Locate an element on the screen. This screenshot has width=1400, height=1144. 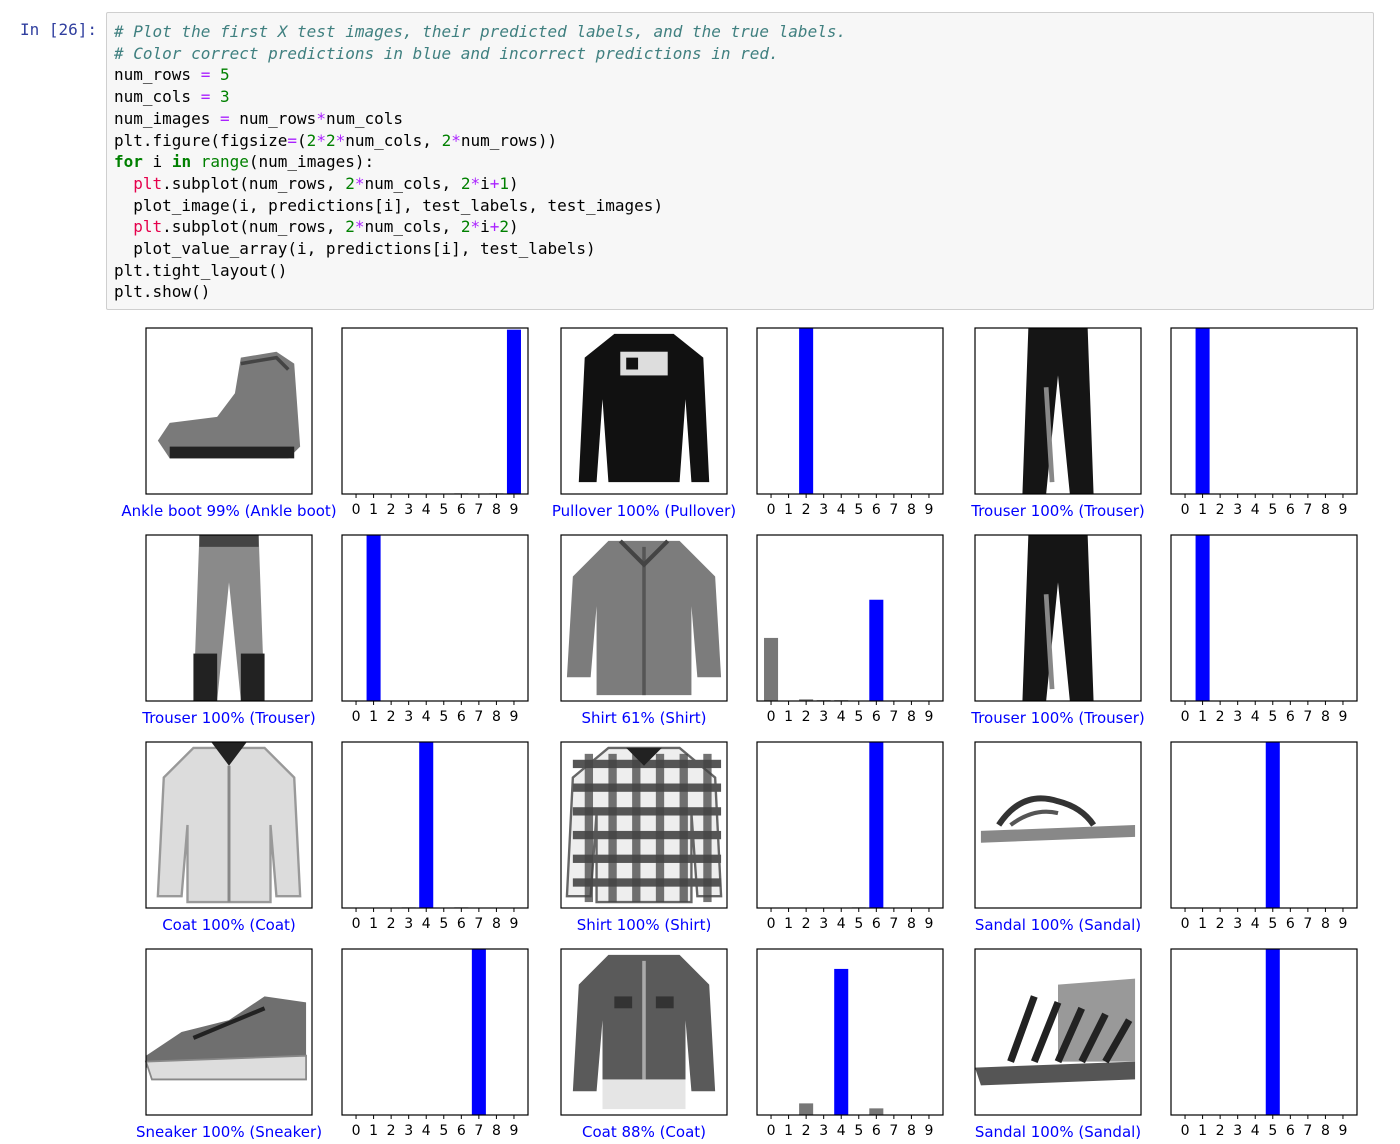
code-token: plt.figure(figsize is located at coordinates (201, 140).